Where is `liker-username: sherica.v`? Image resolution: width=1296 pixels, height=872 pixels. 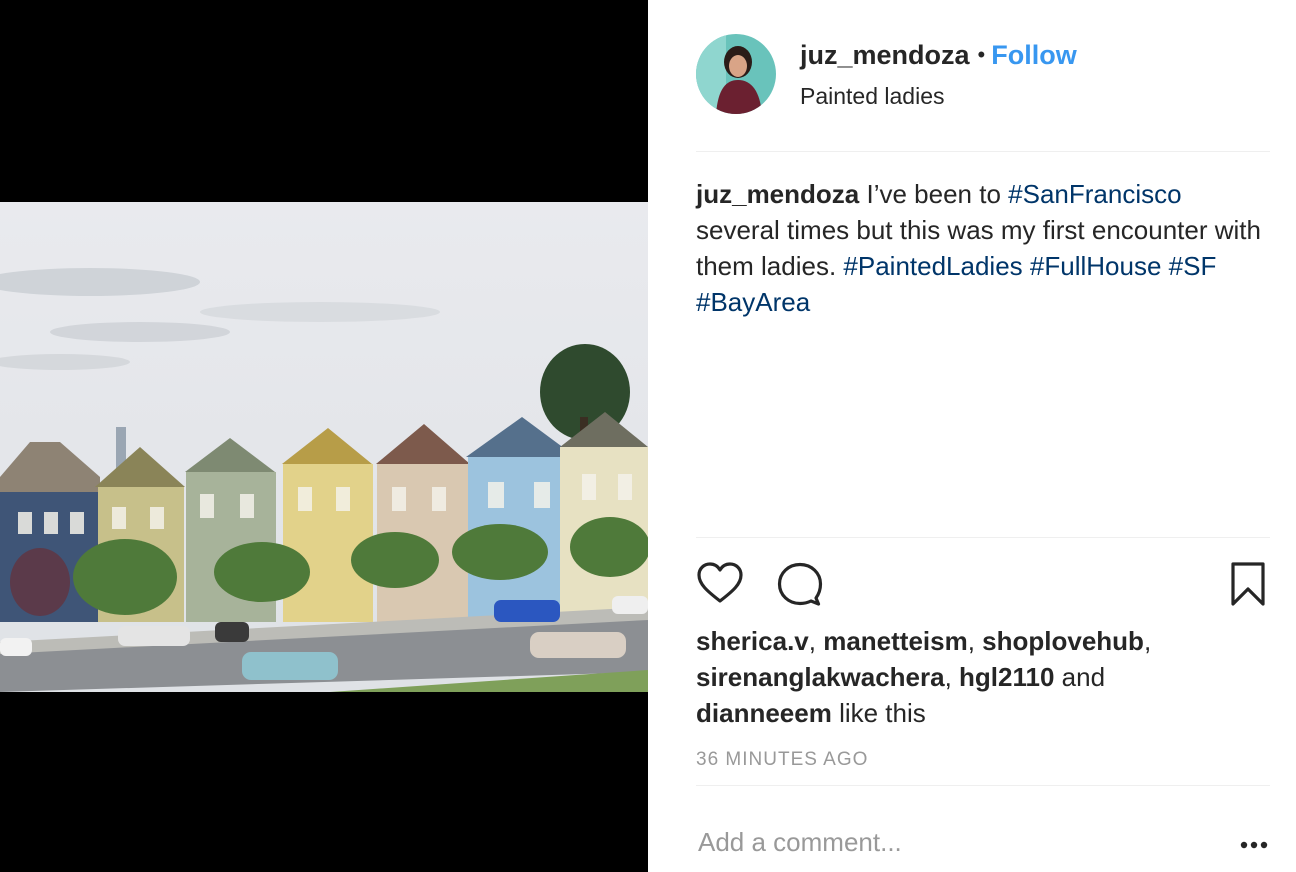
liker-username: sherica.v is located at coordinates (752, 641).